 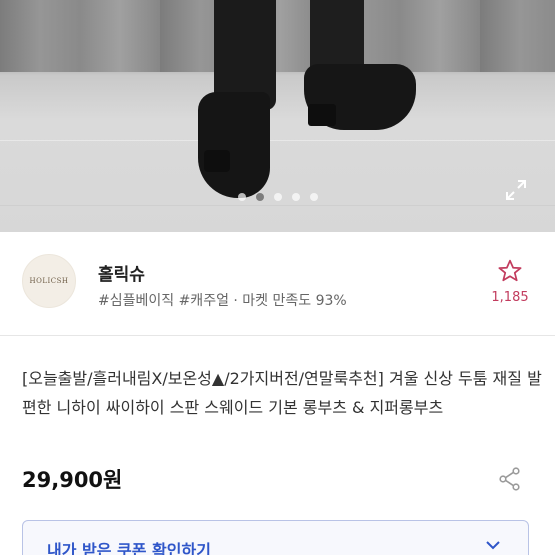 I want to click on coupon-check-button: 내가 받은 쿠폰 확인하기, so click(x=275, y=537).